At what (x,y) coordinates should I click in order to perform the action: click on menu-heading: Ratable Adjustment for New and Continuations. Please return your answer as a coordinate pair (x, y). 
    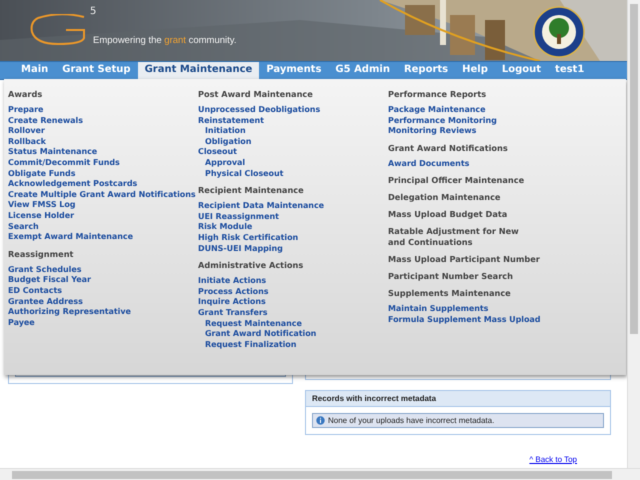
    Looking at the image, I should click on (454, 237).